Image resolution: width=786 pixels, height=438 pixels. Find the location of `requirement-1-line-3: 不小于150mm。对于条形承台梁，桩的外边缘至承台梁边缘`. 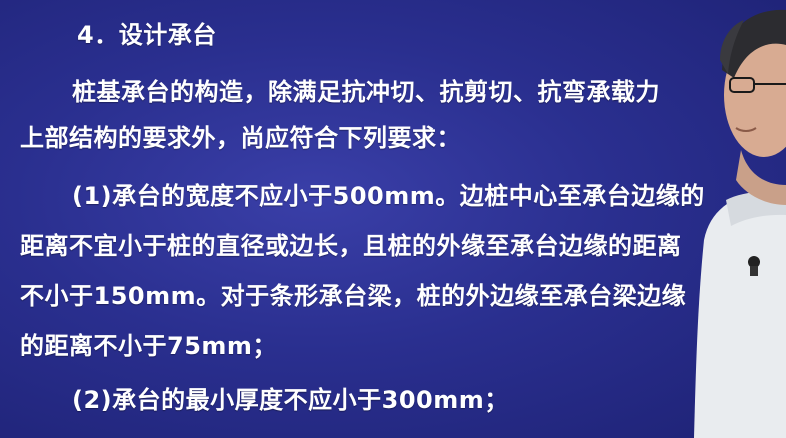

requirement-1-line-3: 不小于150mm。对于条形承台梁，桩的外边缘至承台梁边缘 is located at coordinates (353, 296).